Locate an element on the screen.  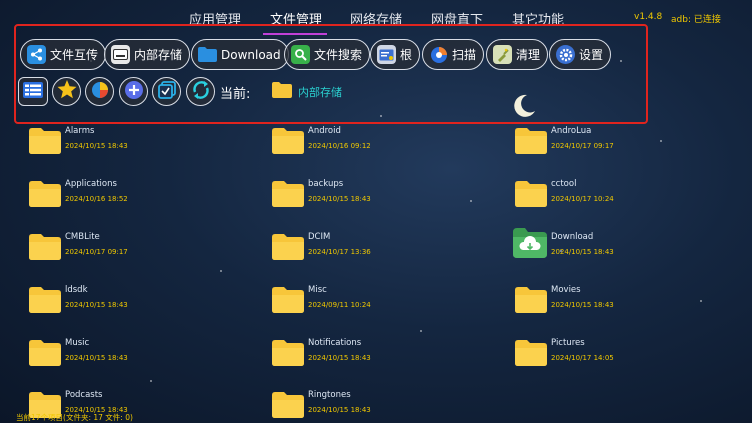
storage-analysis-button is located at coordinates (99, 91).